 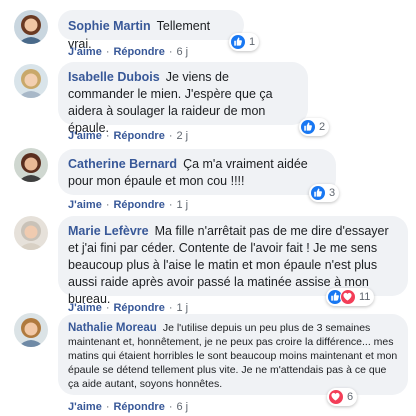 I want to click on author-name: Catherine Bernard, so click(x=122, y=164).